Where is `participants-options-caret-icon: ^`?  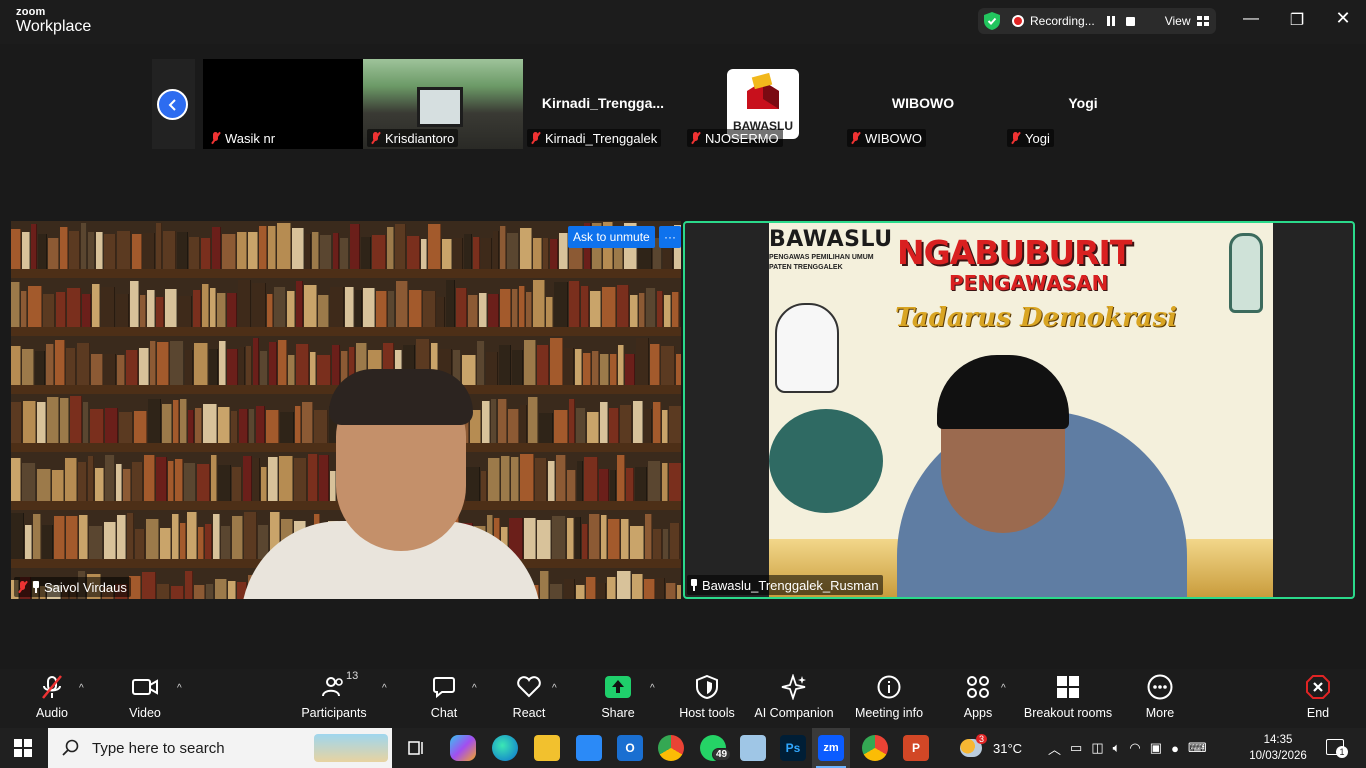 participants-options-caret-icon: ^ is located at coordinates (384, 688).